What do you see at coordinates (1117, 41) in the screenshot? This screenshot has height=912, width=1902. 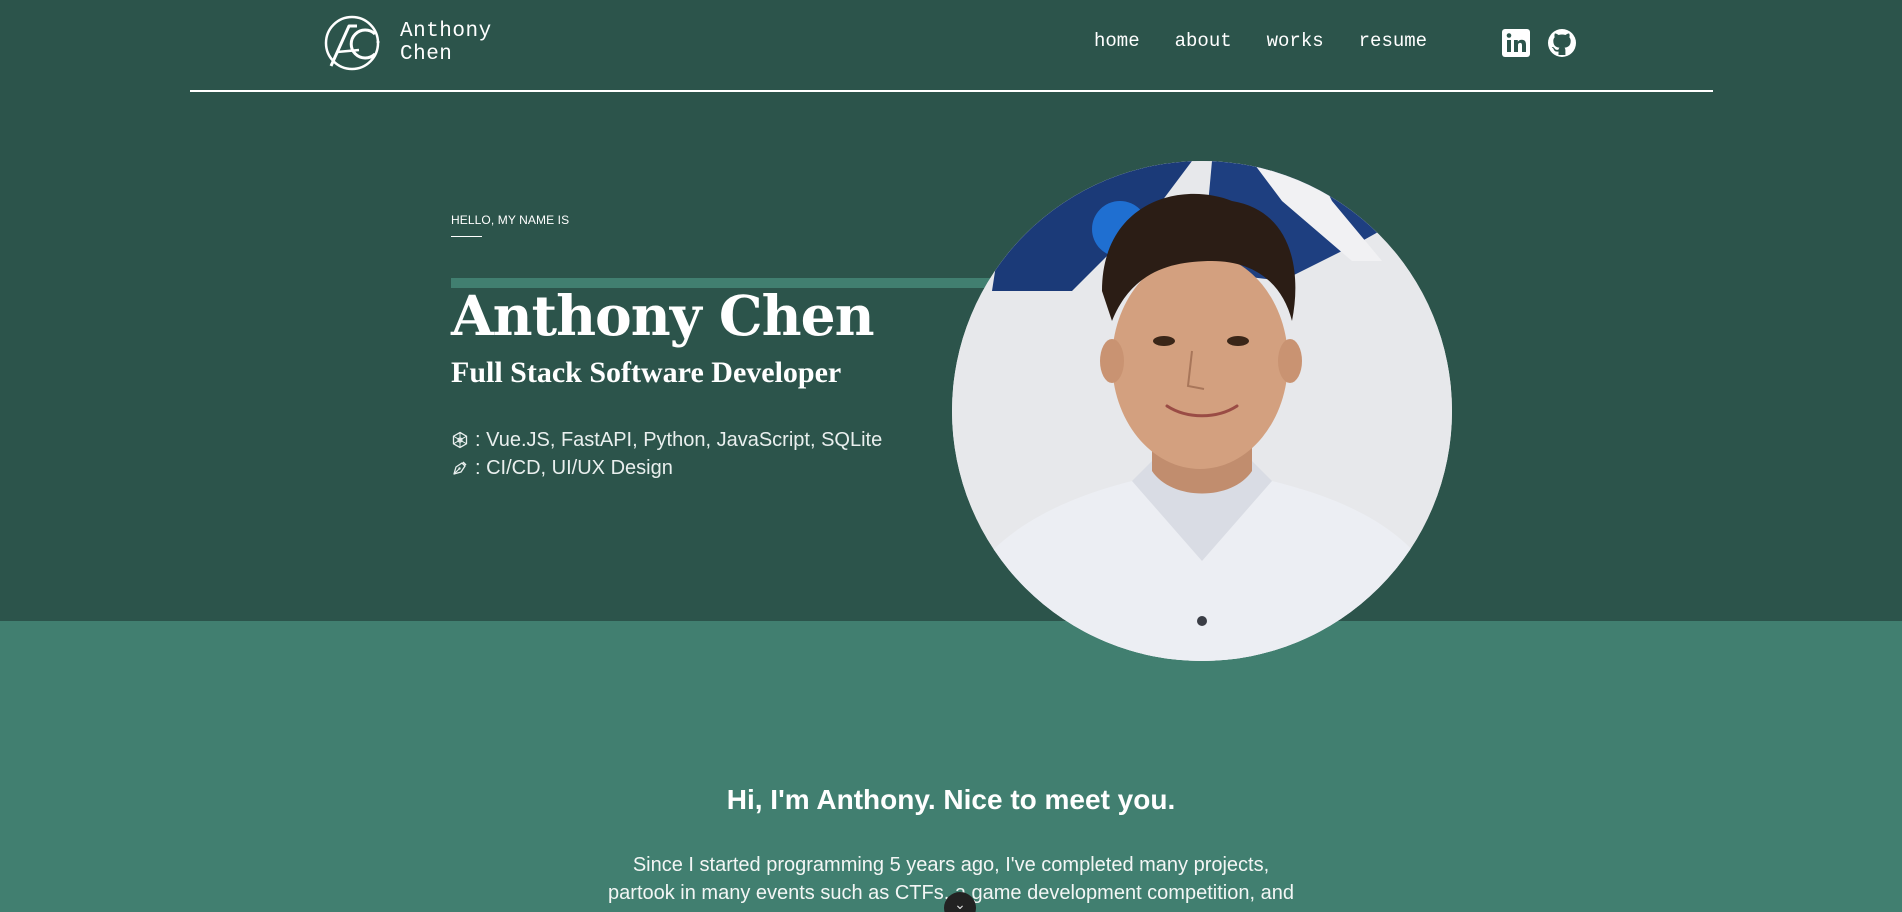 I see `nav-home: home` at bounding box center [1117, 41].